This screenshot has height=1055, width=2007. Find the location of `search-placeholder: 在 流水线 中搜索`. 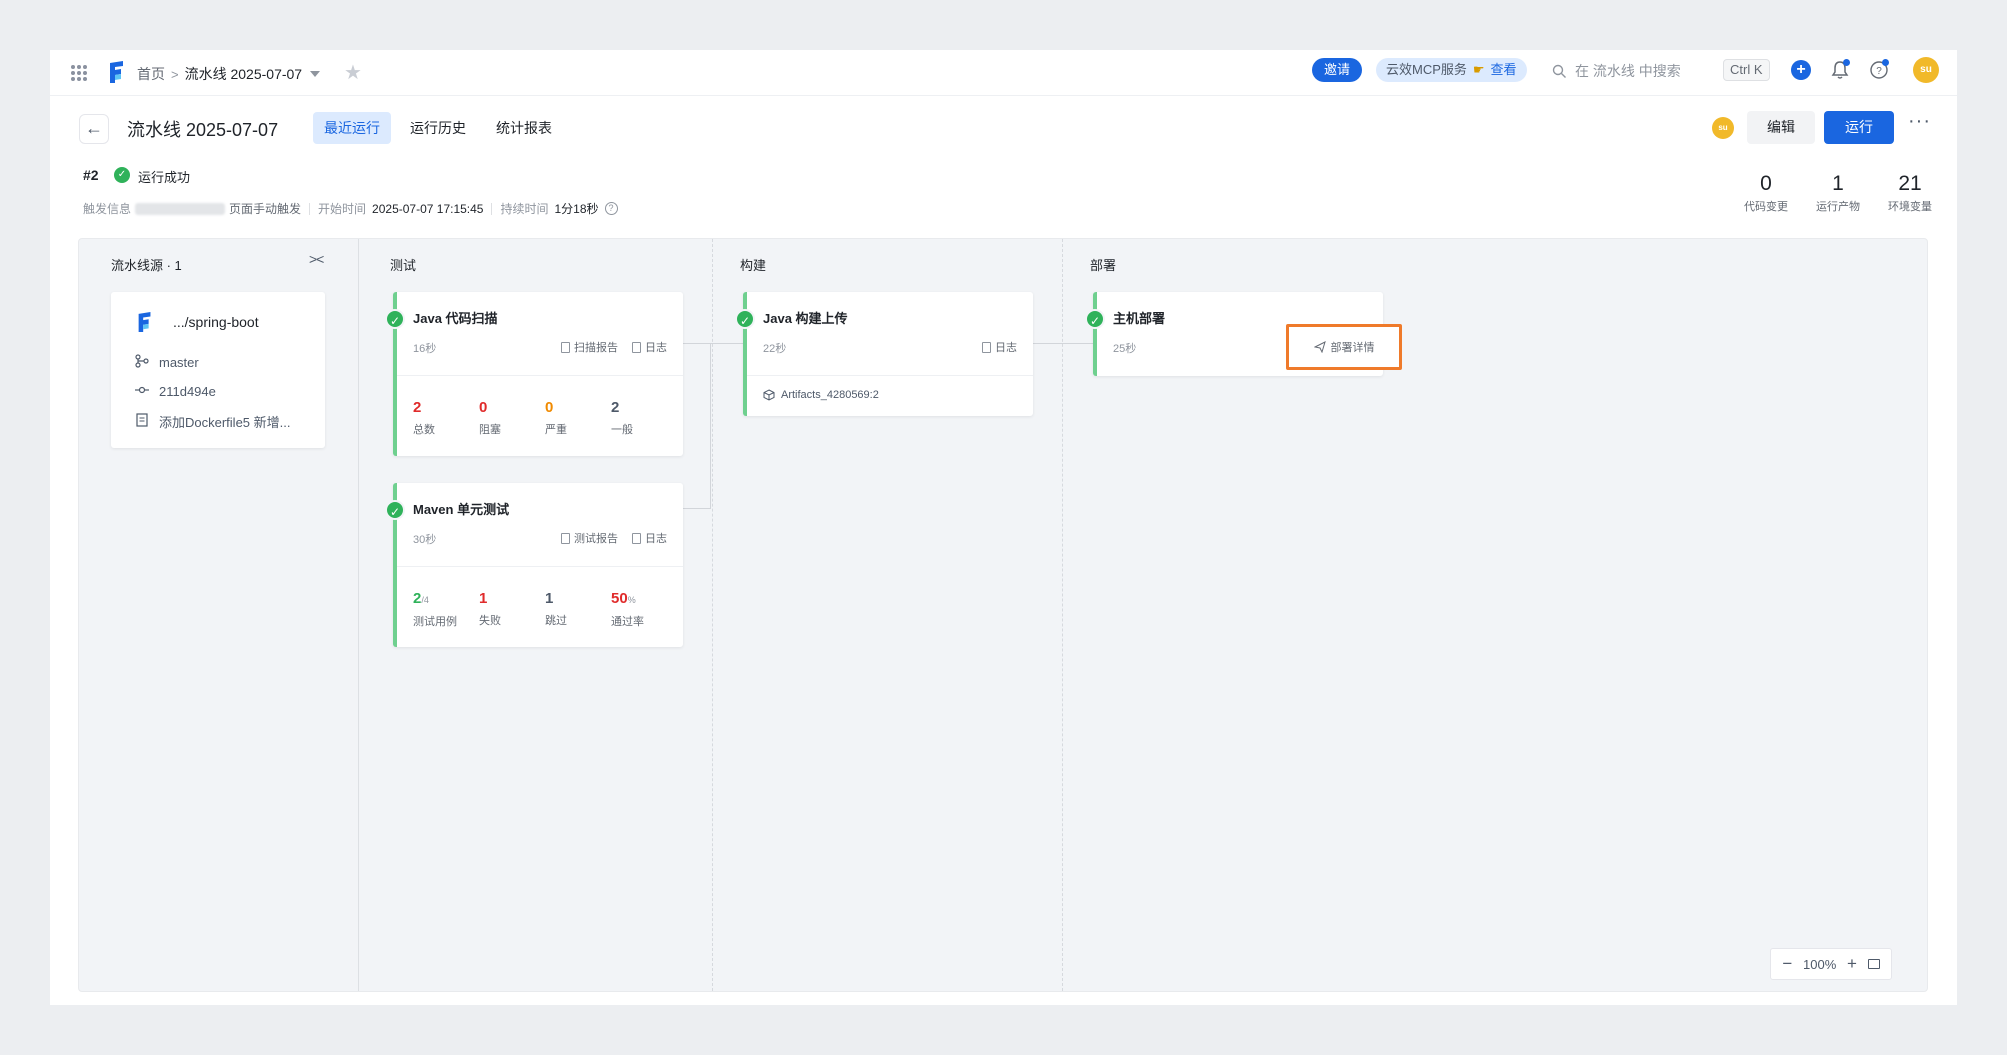

search-placeholder: 在 流水线 中搜索 is located at coordinates (1628, 71).